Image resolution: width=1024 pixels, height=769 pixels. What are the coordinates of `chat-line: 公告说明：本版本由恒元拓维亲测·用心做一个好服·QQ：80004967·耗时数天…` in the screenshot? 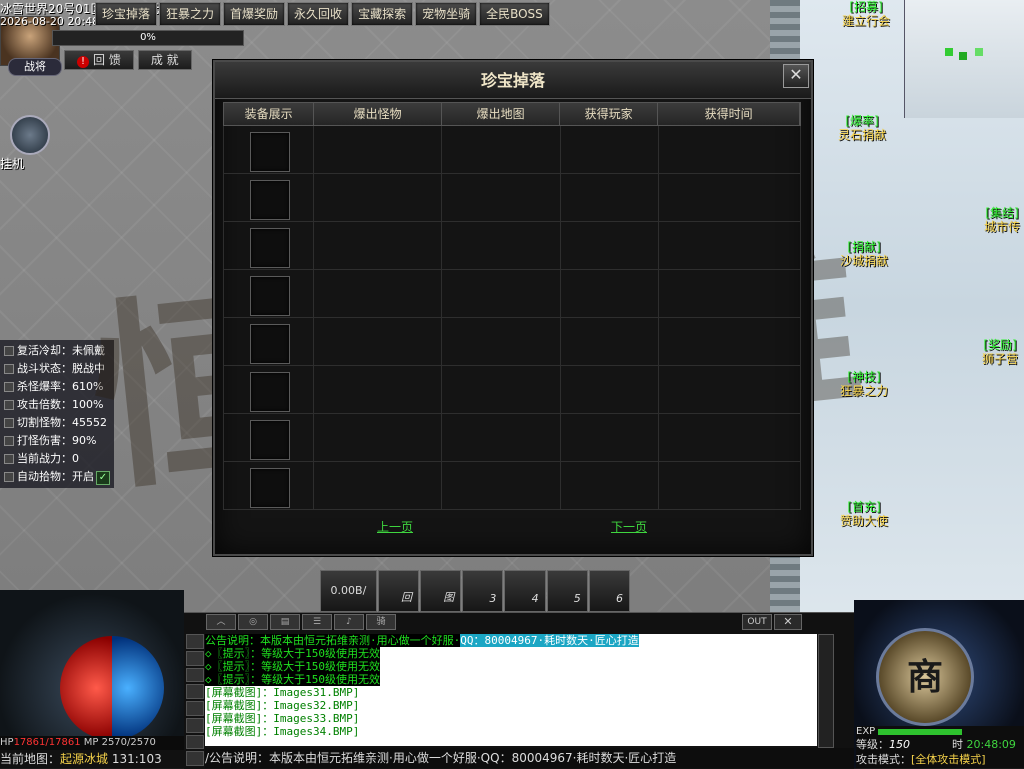 It's located at (511, 640).